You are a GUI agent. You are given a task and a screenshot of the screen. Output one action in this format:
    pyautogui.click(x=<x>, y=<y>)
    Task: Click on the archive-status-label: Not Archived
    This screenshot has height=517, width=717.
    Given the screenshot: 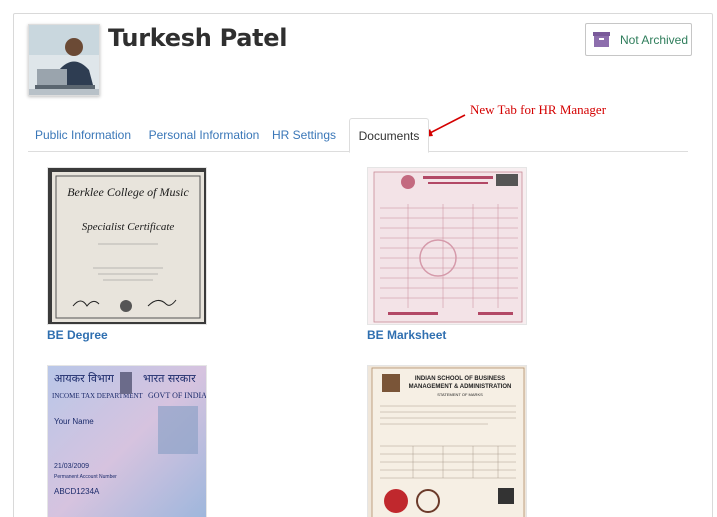 What is the action you would take?
    pyautogui.click(x=654, y=39)
    